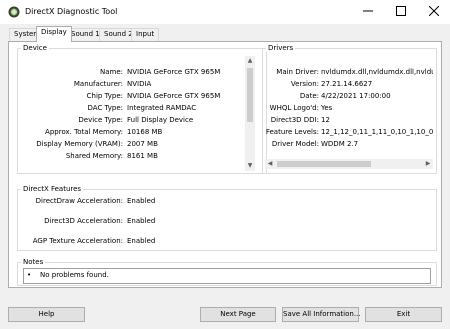 Image resolution: width=450 pixels, height=329 pixels. What do you see at coordinates (347, 84) in the screenshot?
I see `driver-value: 27.21.14.6627` at bounding box center [347, 84].